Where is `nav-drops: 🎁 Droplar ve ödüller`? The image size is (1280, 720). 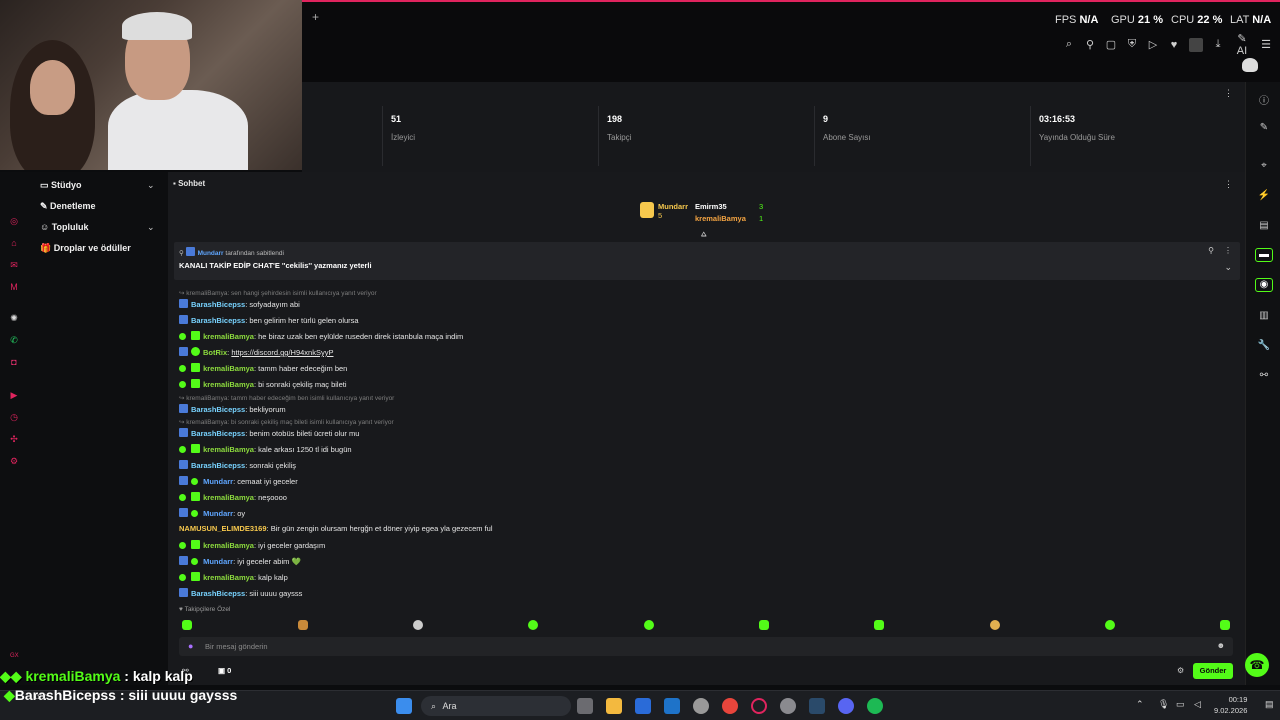
nav-drops: 🎁 Droplar ve ödüller is located at coordinates (85, 248).